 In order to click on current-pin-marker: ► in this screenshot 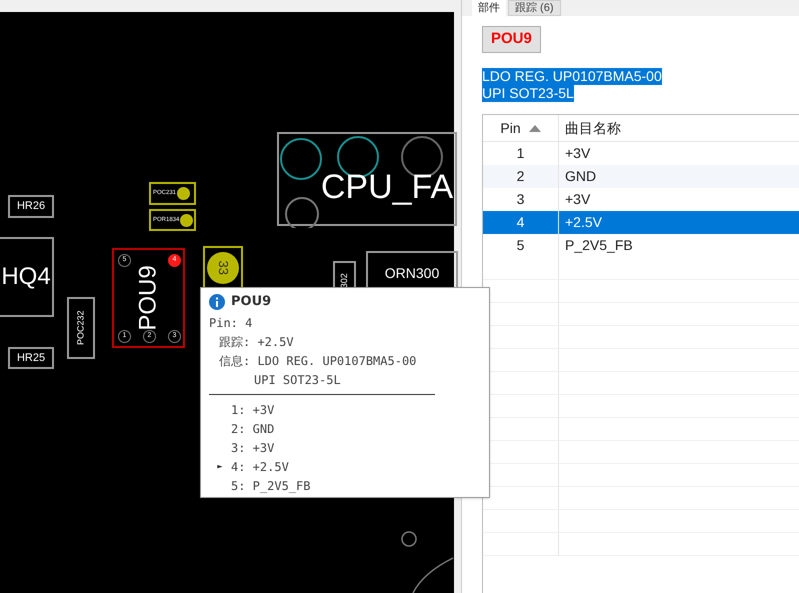, I will do `click(220, 467)`.